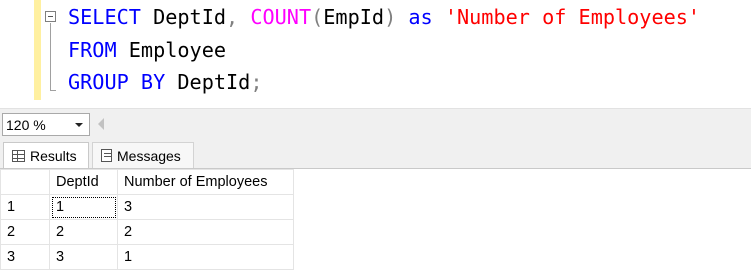 The image size is (751, 277). I want to click on table-row: 1 1 3, so click(147, 207).